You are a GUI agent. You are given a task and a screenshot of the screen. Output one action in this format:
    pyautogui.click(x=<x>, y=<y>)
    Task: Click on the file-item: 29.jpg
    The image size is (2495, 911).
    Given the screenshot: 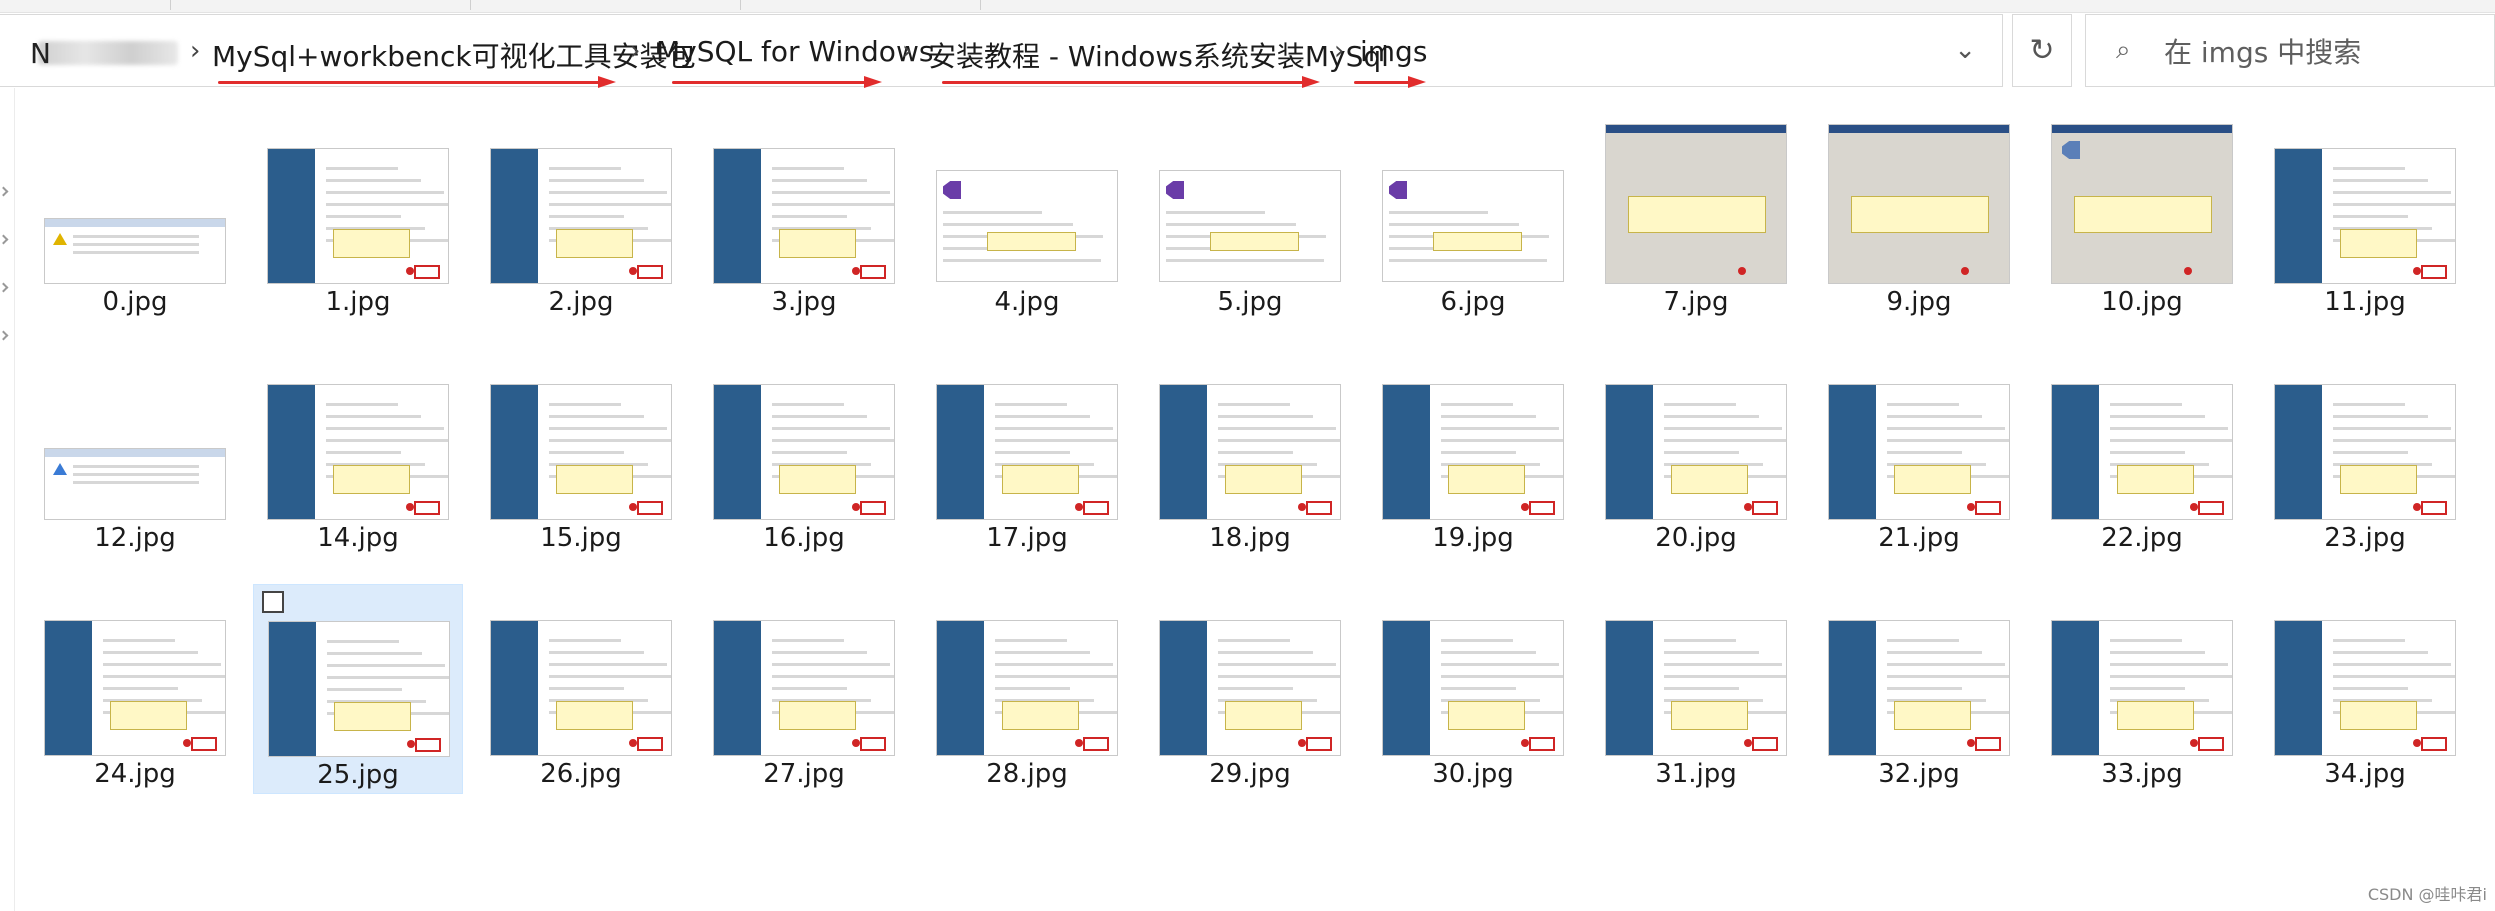 What is the action you would take?
    pyautogui.click(x=1250, y=689)
    